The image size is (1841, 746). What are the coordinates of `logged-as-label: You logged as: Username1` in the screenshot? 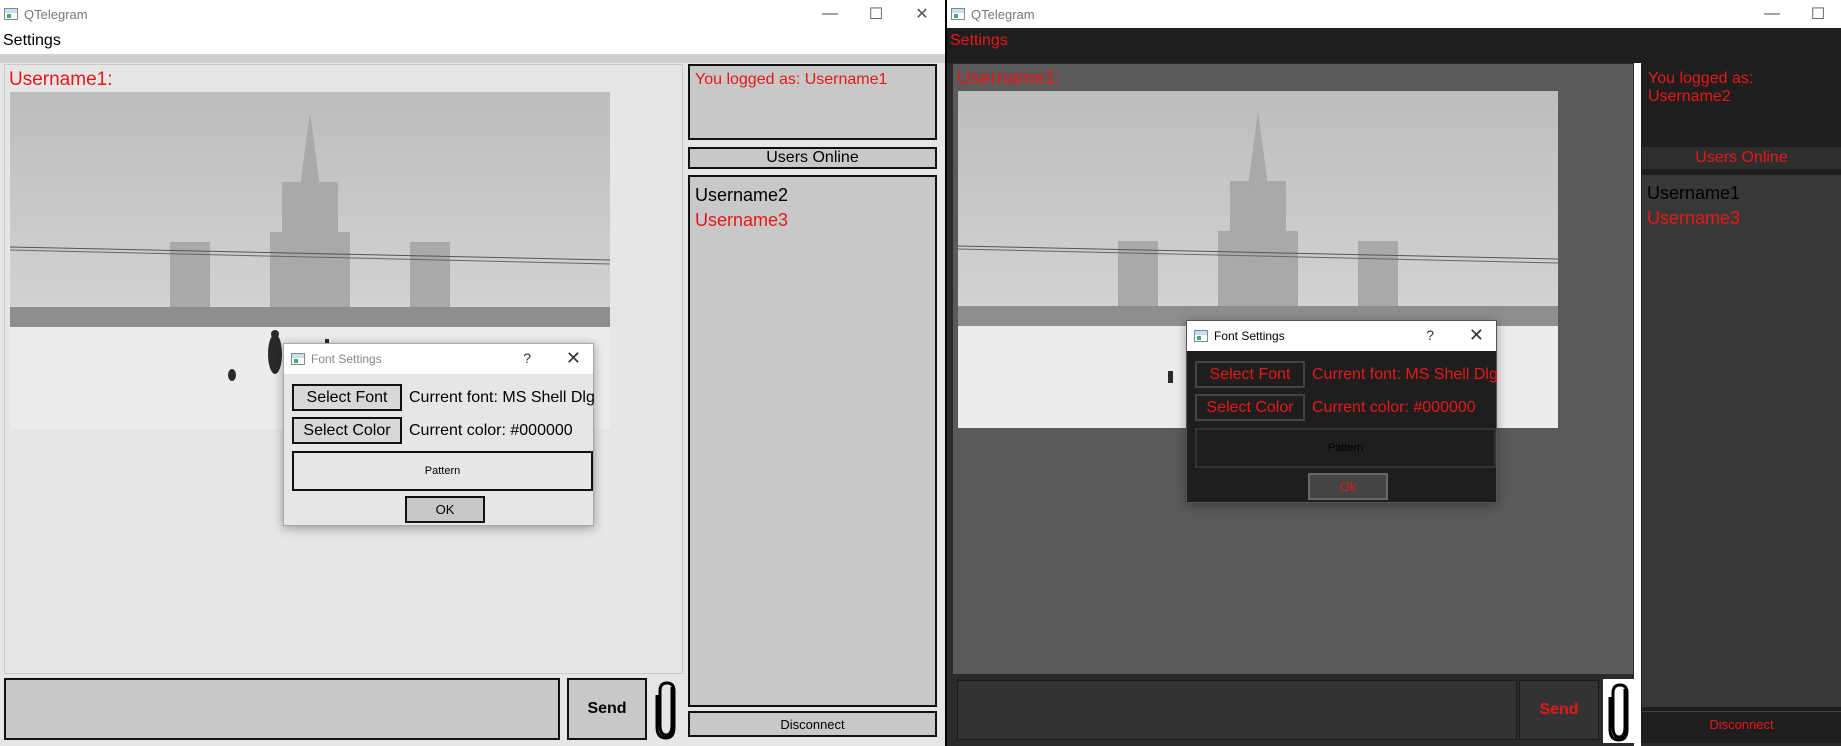 It's located at (812, 102).